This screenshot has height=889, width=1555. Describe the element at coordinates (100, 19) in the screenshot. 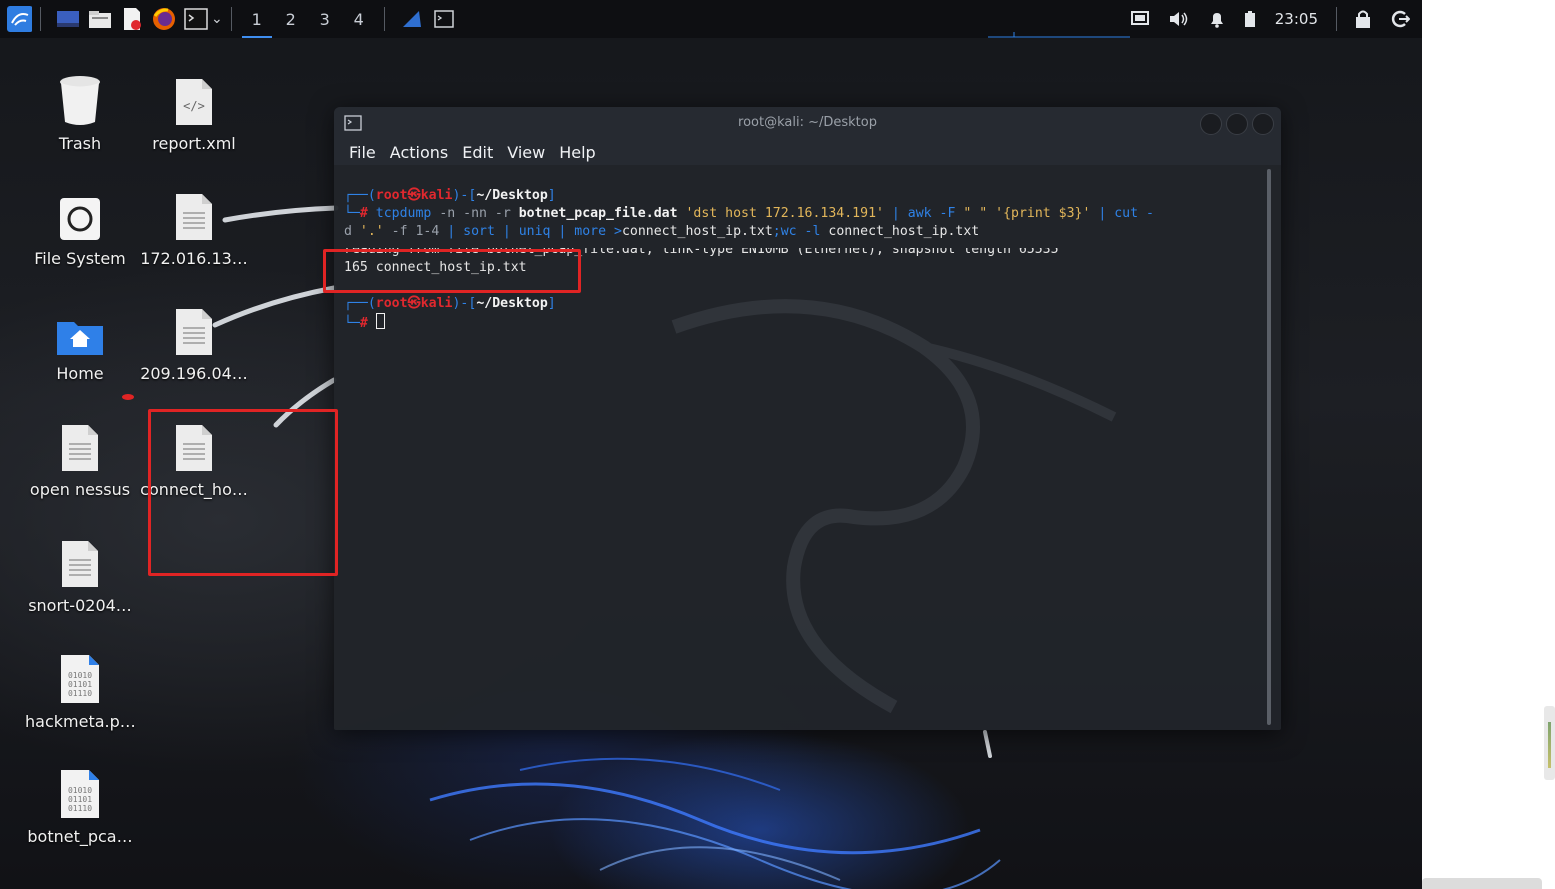

I see `file-manager-icon` at that location.